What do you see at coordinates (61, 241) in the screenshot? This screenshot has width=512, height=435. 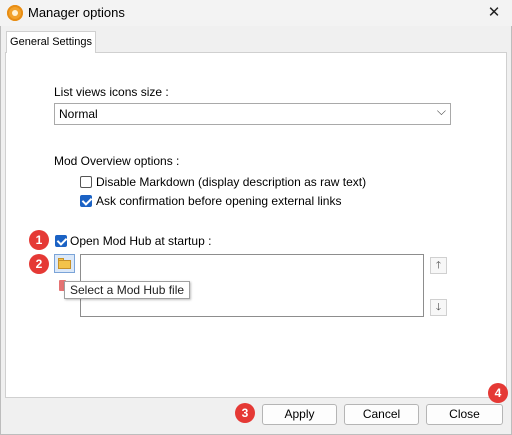 I see `open-mod-hub-checkbox` at bounding box center [61, 241].